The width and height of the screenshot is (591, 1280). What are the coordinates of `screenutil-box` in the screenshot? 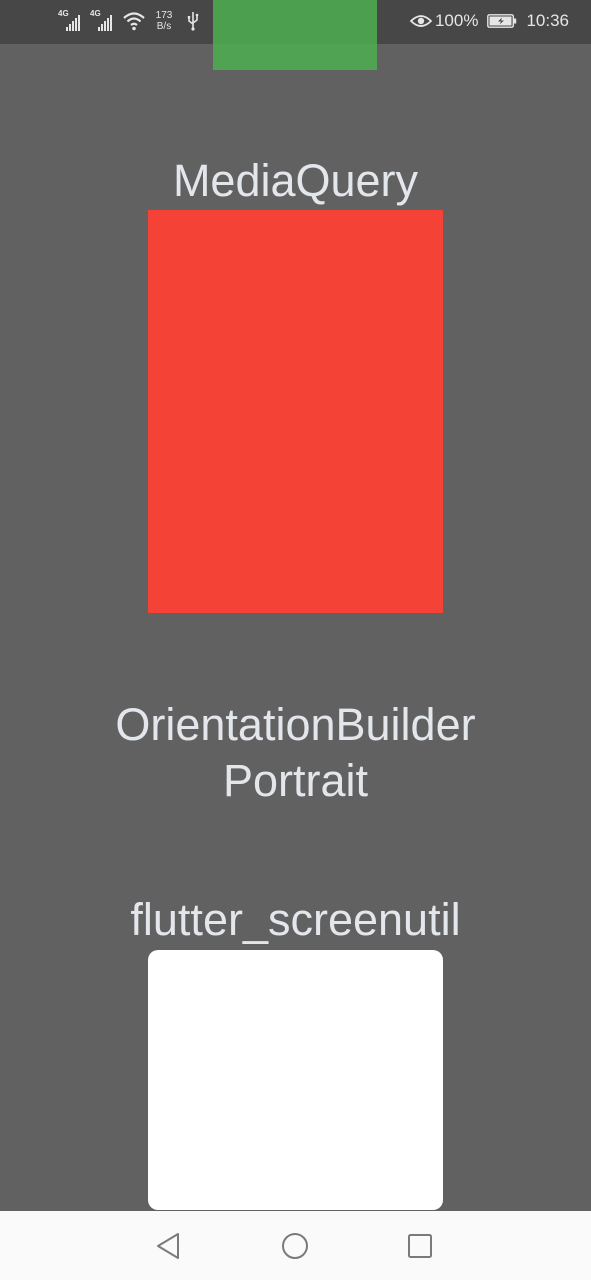 It's located at (295, 1080).